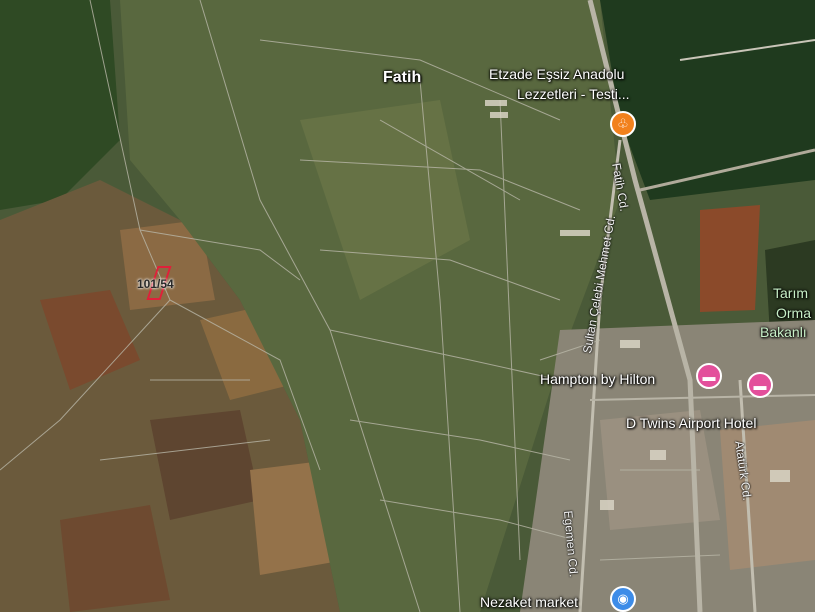 The height and width of the screenshot is (612, 815). Describe the element at coordinates (793, 313) in the screenshot. I see `place-label-tarim-line2: Orma` at that location.